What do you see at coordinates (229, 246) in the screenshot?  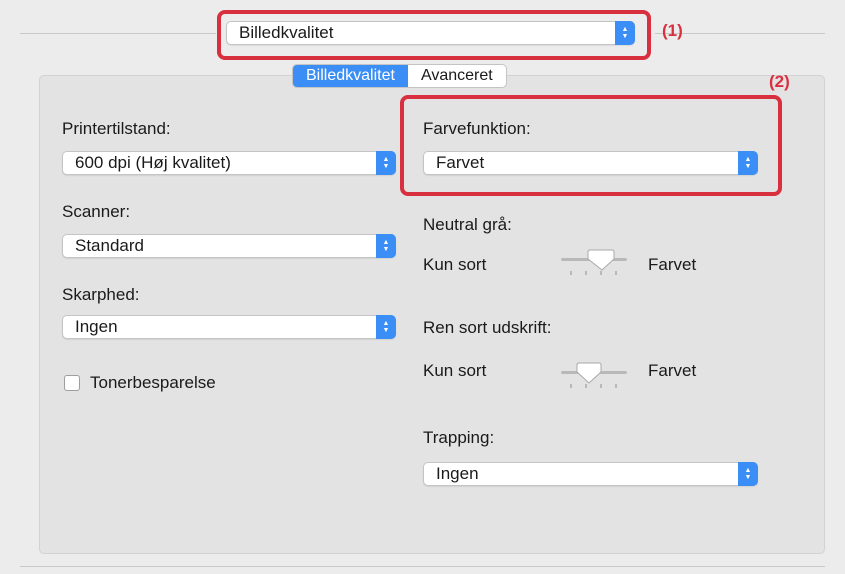 I see `scanner-select: Standard ▲ ▼` at bounding box center [229, 246].